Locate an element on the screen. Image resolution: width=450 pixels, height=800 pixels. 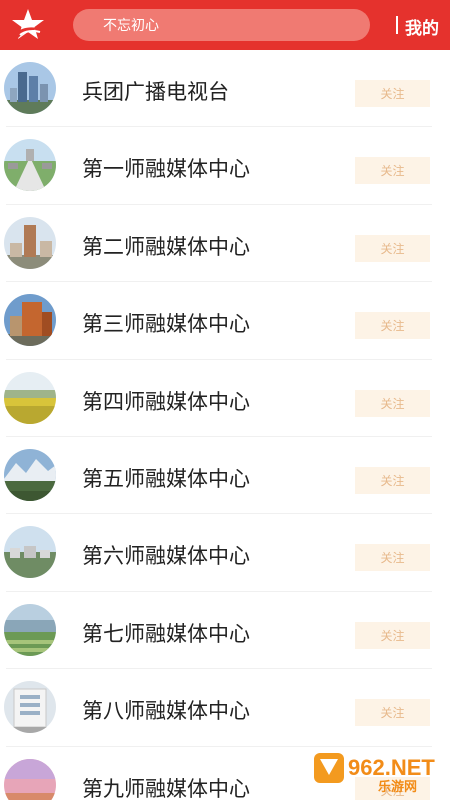
red-star-logo-icon is located at coordinates (28, 25).